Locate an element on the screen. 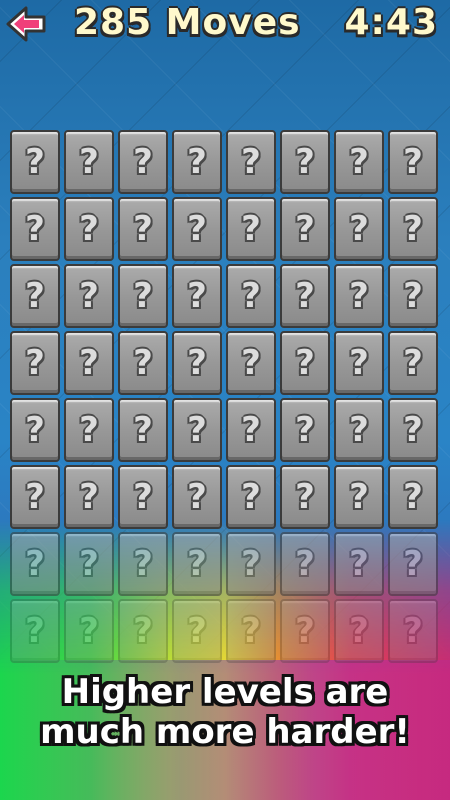 Image resolution: width=450 pixels, height=800 pixels. left-arrow-icon is located at coordinates (26, 24).